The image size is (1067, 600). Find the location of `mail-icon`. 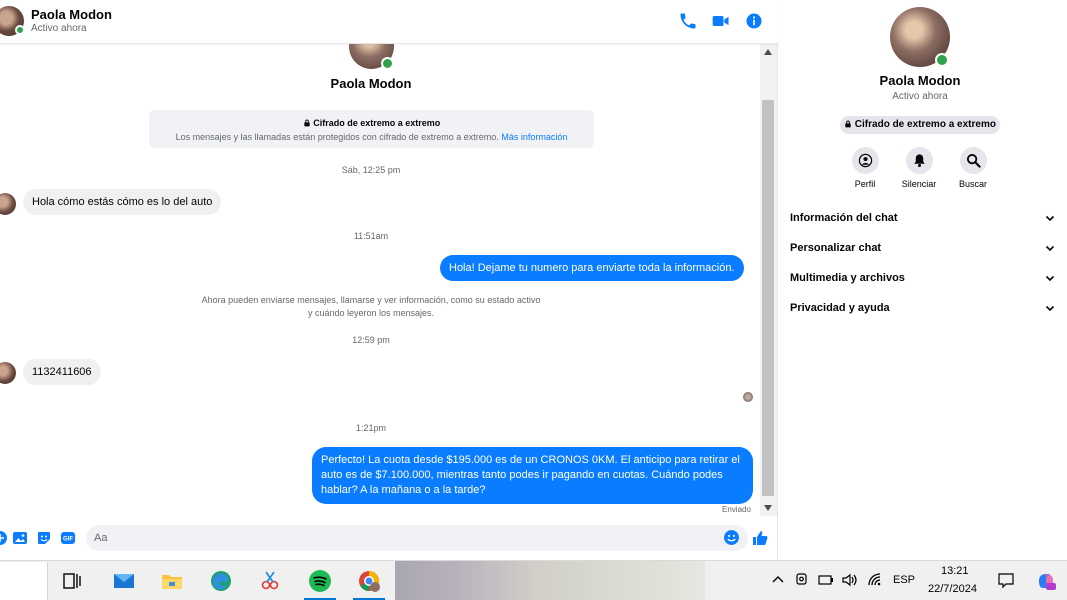

mail-icon is located at coordinates (124, 581).